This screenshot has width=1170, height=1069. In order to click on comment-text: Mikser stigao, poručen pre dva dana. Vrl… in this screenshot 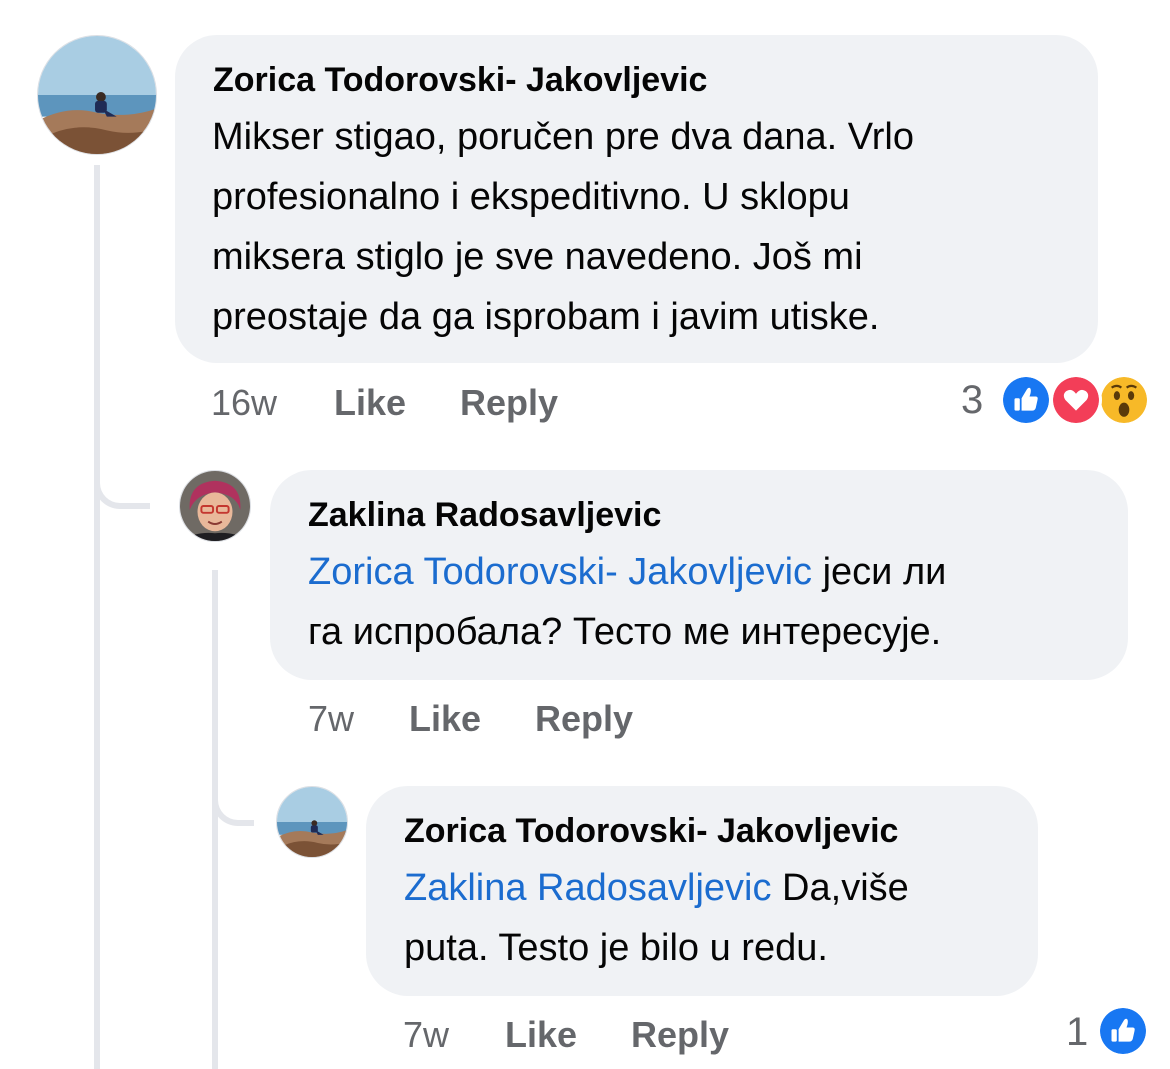, I will do `click(563, 227)`.